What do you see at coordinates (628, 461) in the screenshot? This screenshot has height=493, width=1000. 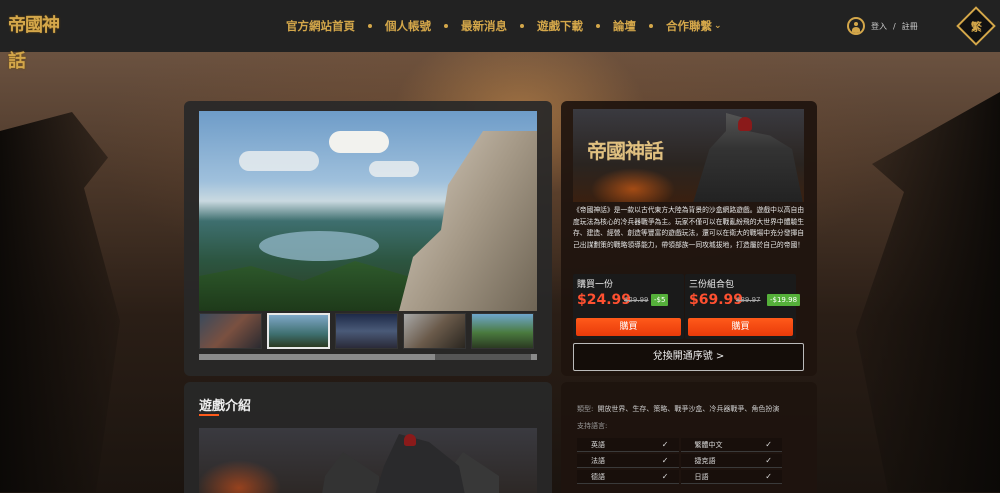 I see `language-cell: 法語 ✓` at bounding box center [628, 461].